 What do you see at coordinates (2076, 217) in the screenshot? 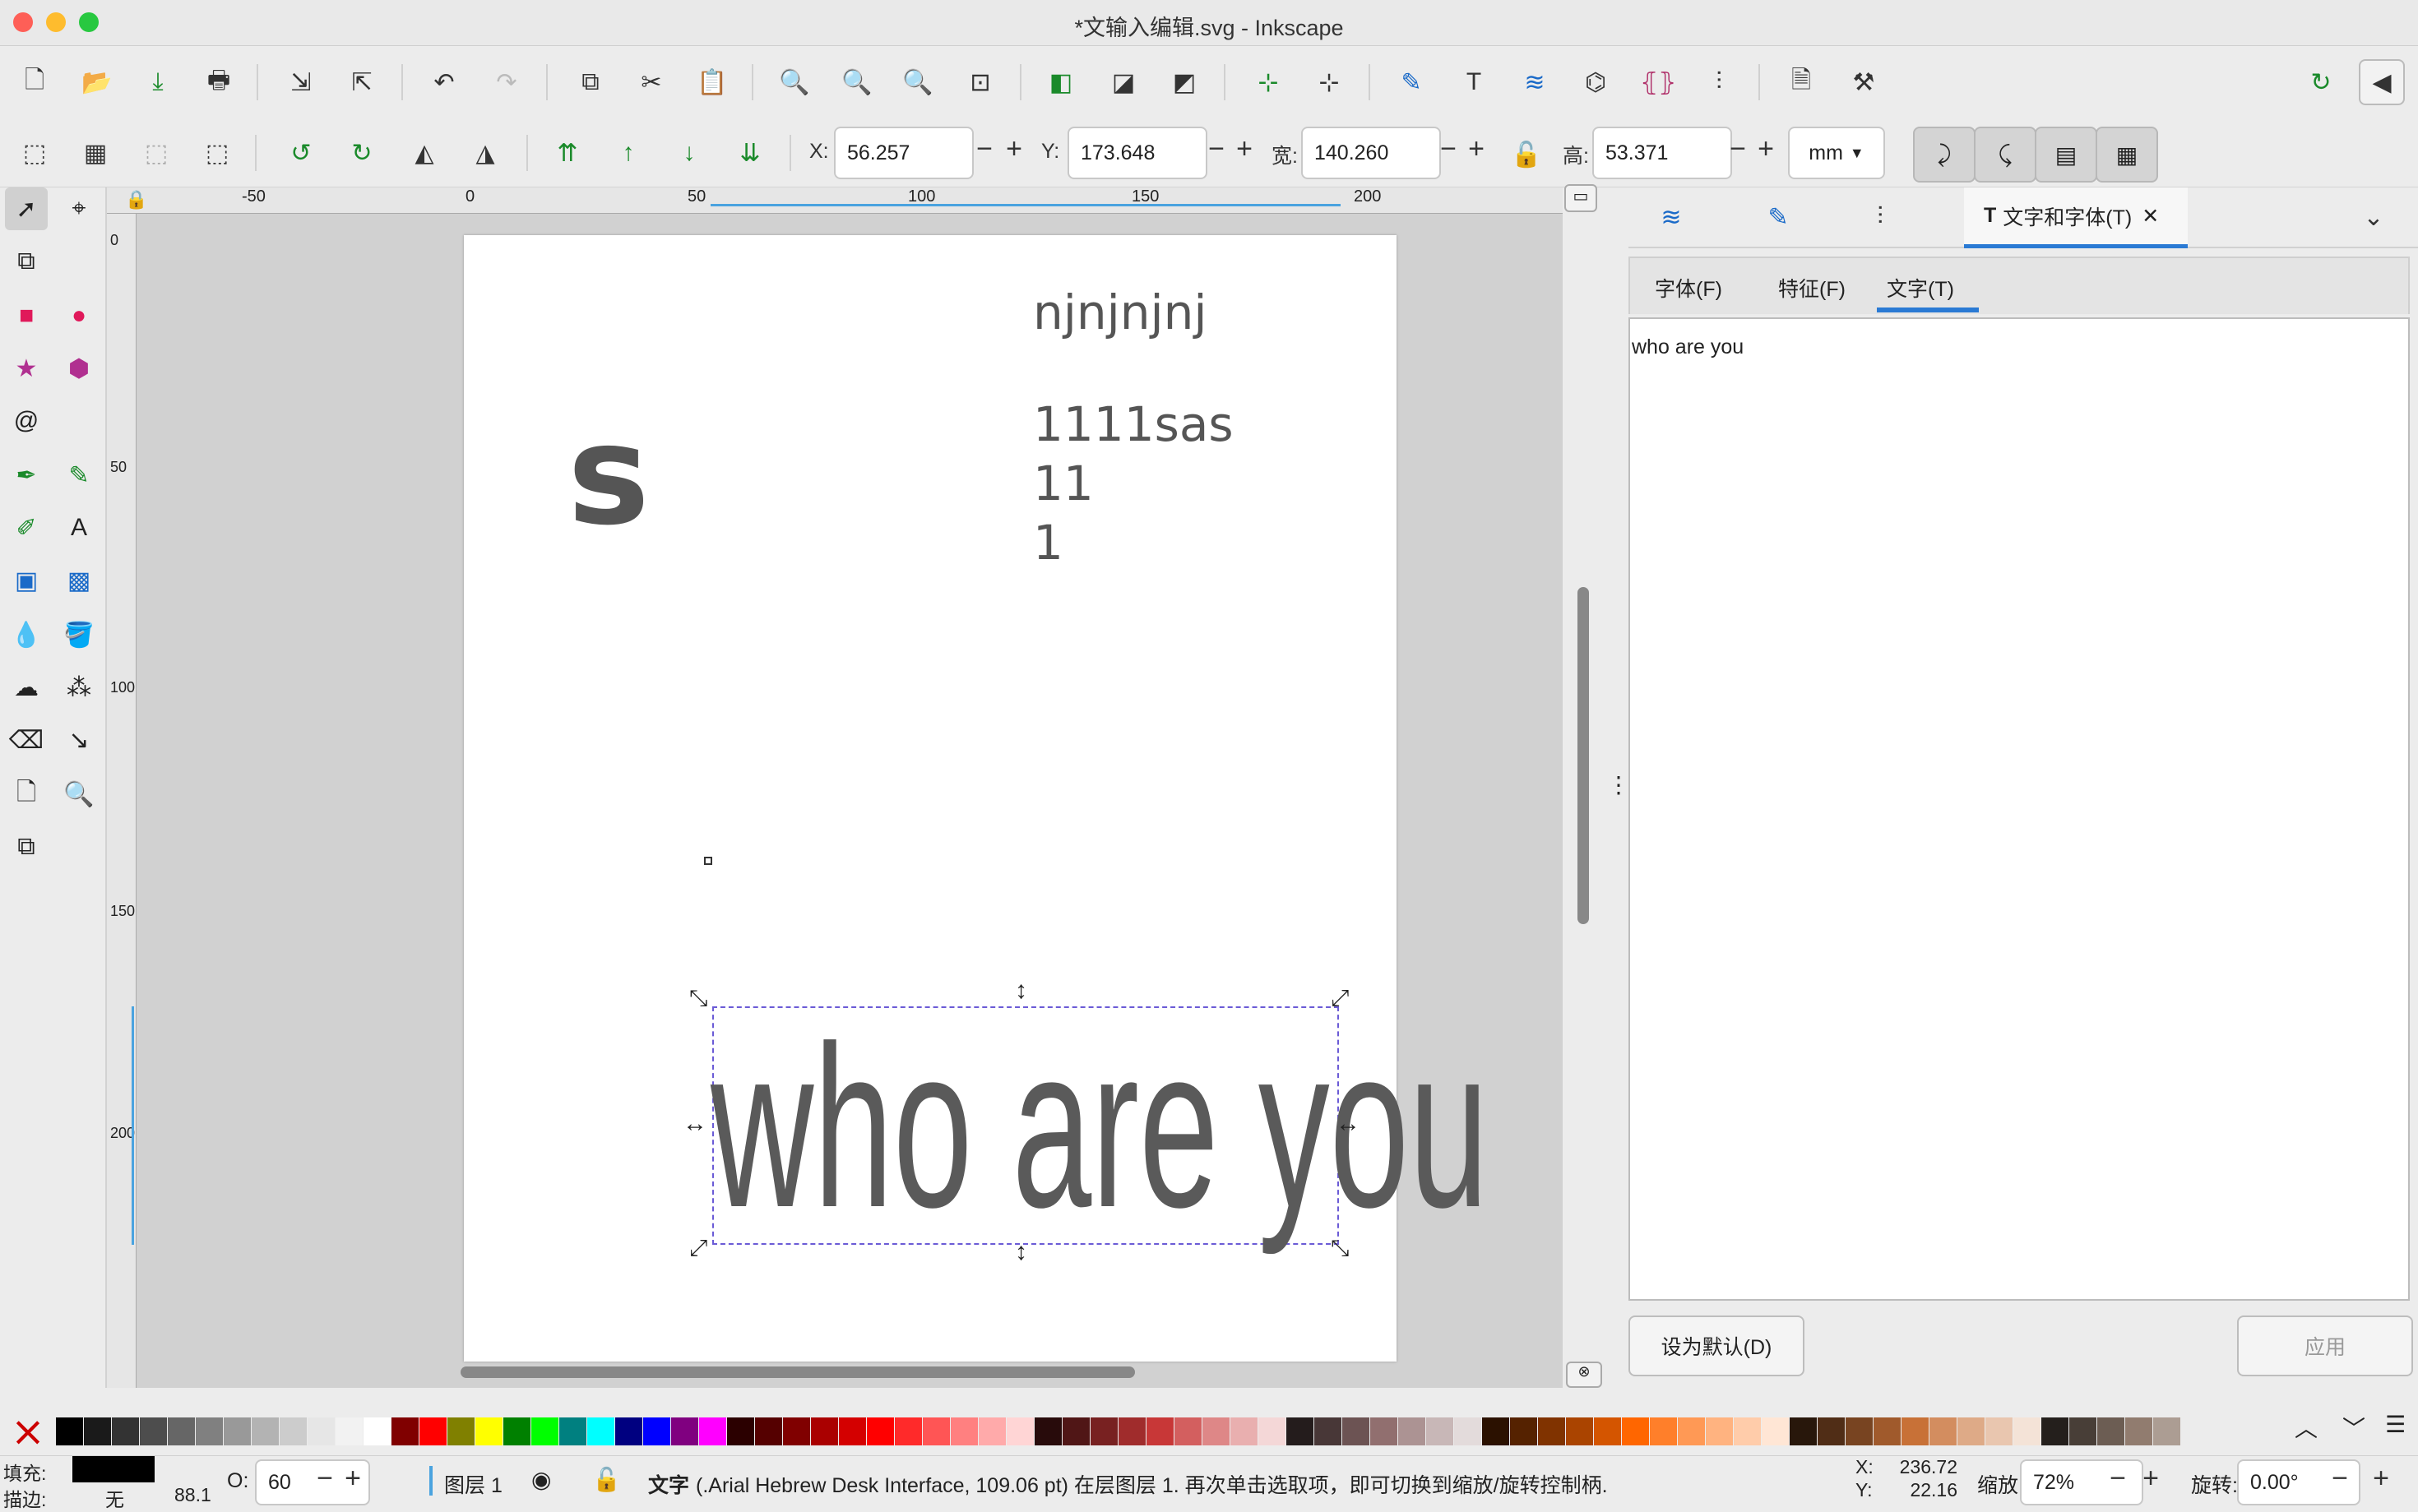
I see `tab-text-font: T 文字和字体(T) ✕` at bounding box center [2076, 217].